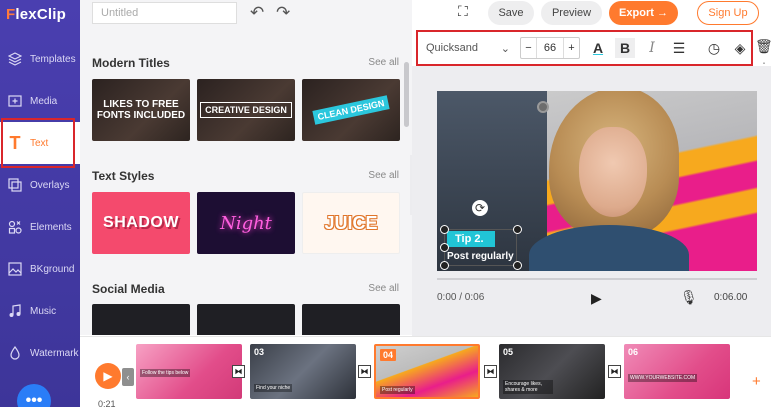  I want to click on transition-button-3: ⧓, so click(490, 371).